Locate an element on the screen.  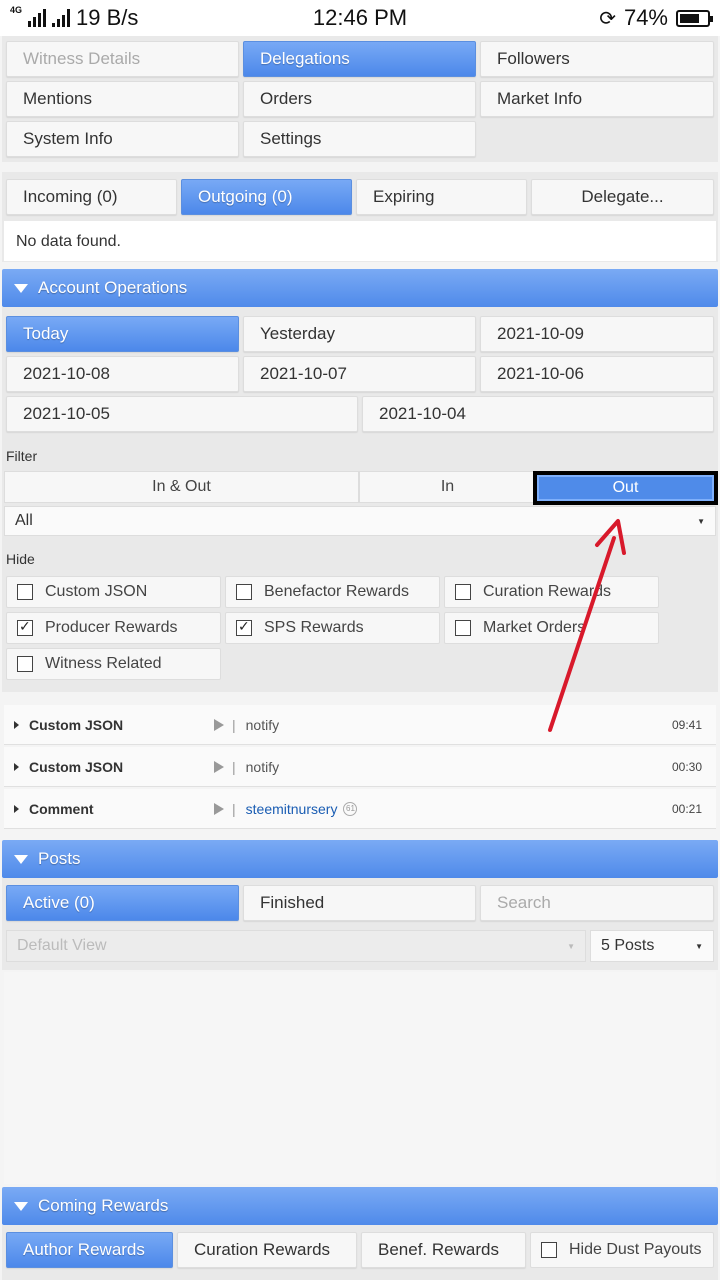
tab-delegations: Delegations is located at coordinates (359, 59).